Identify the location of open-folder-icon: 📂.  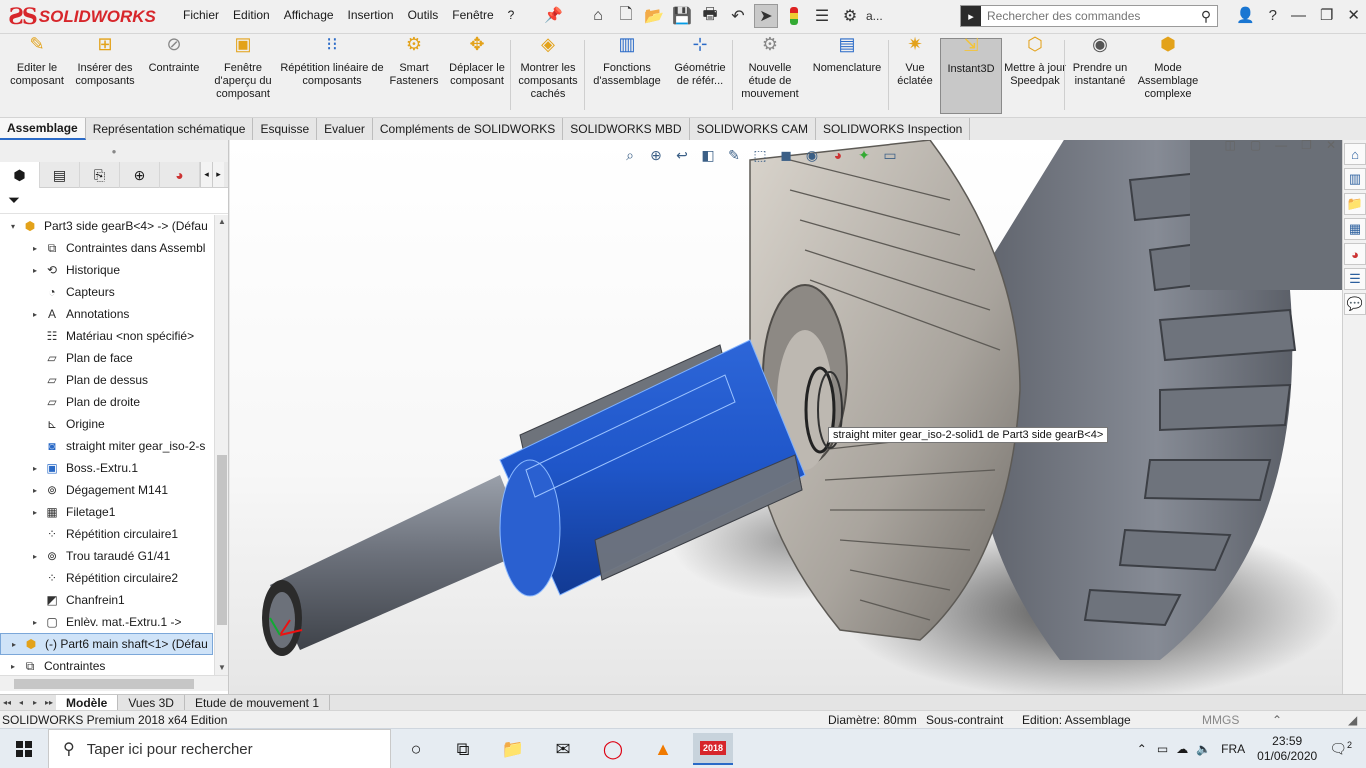
(654, 16).